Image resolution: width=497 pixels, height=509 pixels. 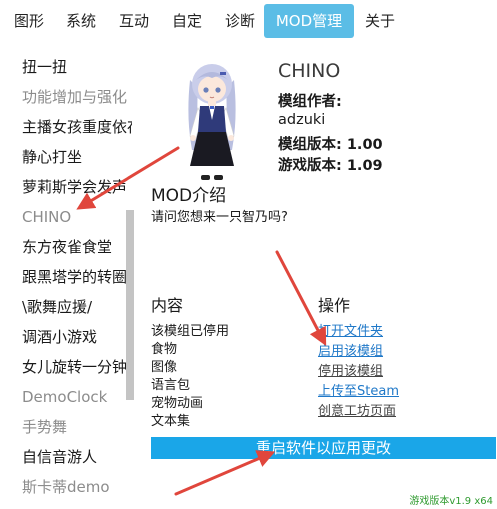 What do you see at coordinates (77, 187) in the screenshot?
I see `list-item: 萝莉斯学会发声` at bounding box center [77, 187].